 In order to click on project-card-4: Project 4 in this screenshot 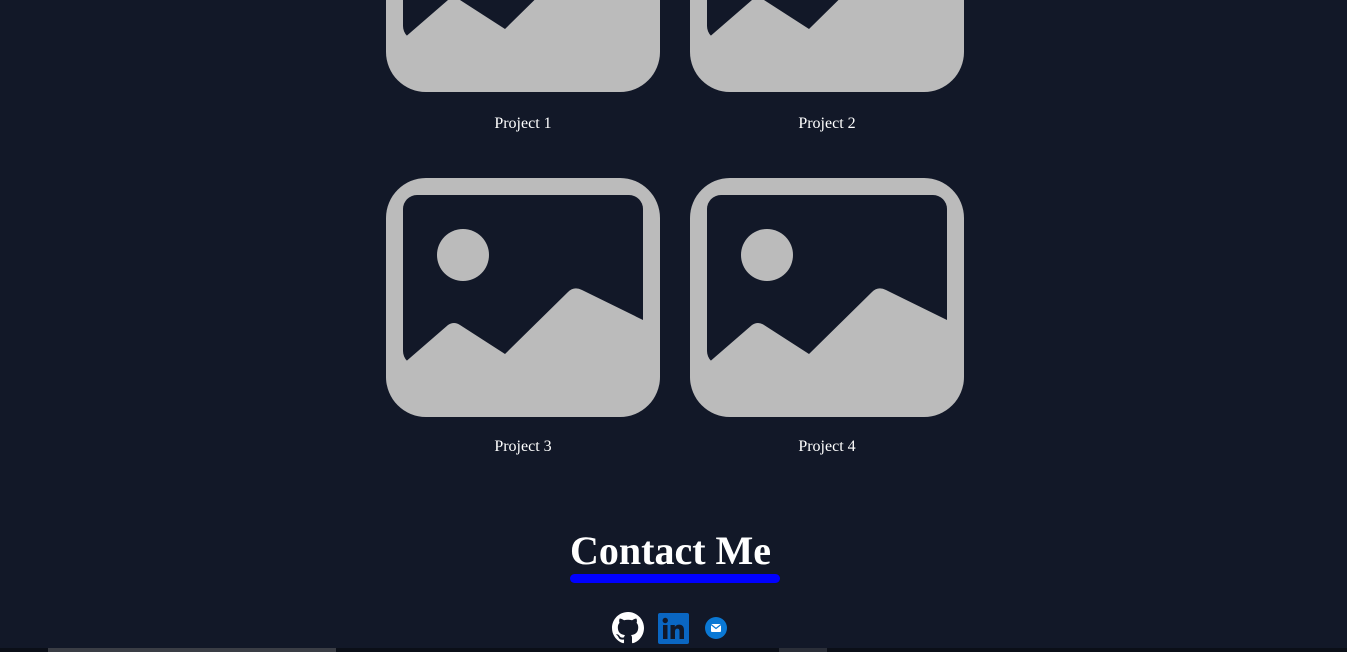, I will do `click(827, 316)`.